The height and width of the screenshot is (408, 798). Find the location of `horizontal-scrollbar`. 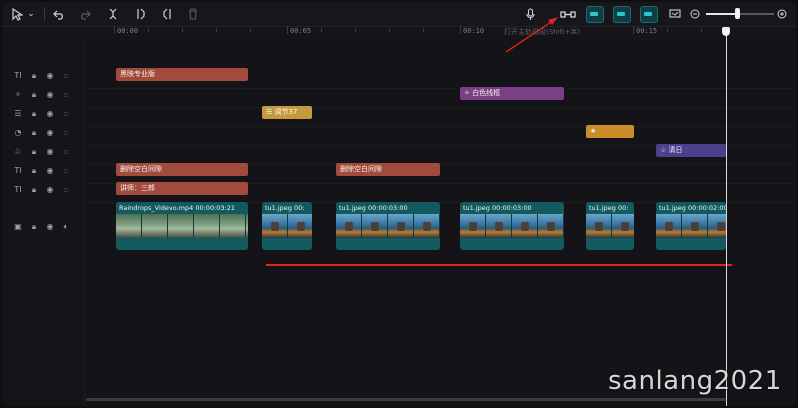

horizontal-scrollbar is located at coordinates (406, 399).